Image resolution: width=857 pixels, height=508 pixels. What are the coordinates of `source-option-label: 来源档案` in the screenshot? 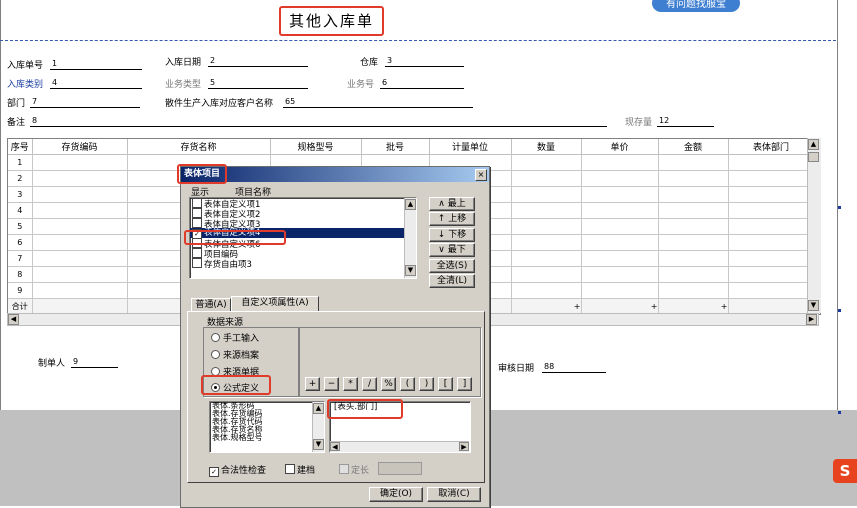 It's located at (241, 356).